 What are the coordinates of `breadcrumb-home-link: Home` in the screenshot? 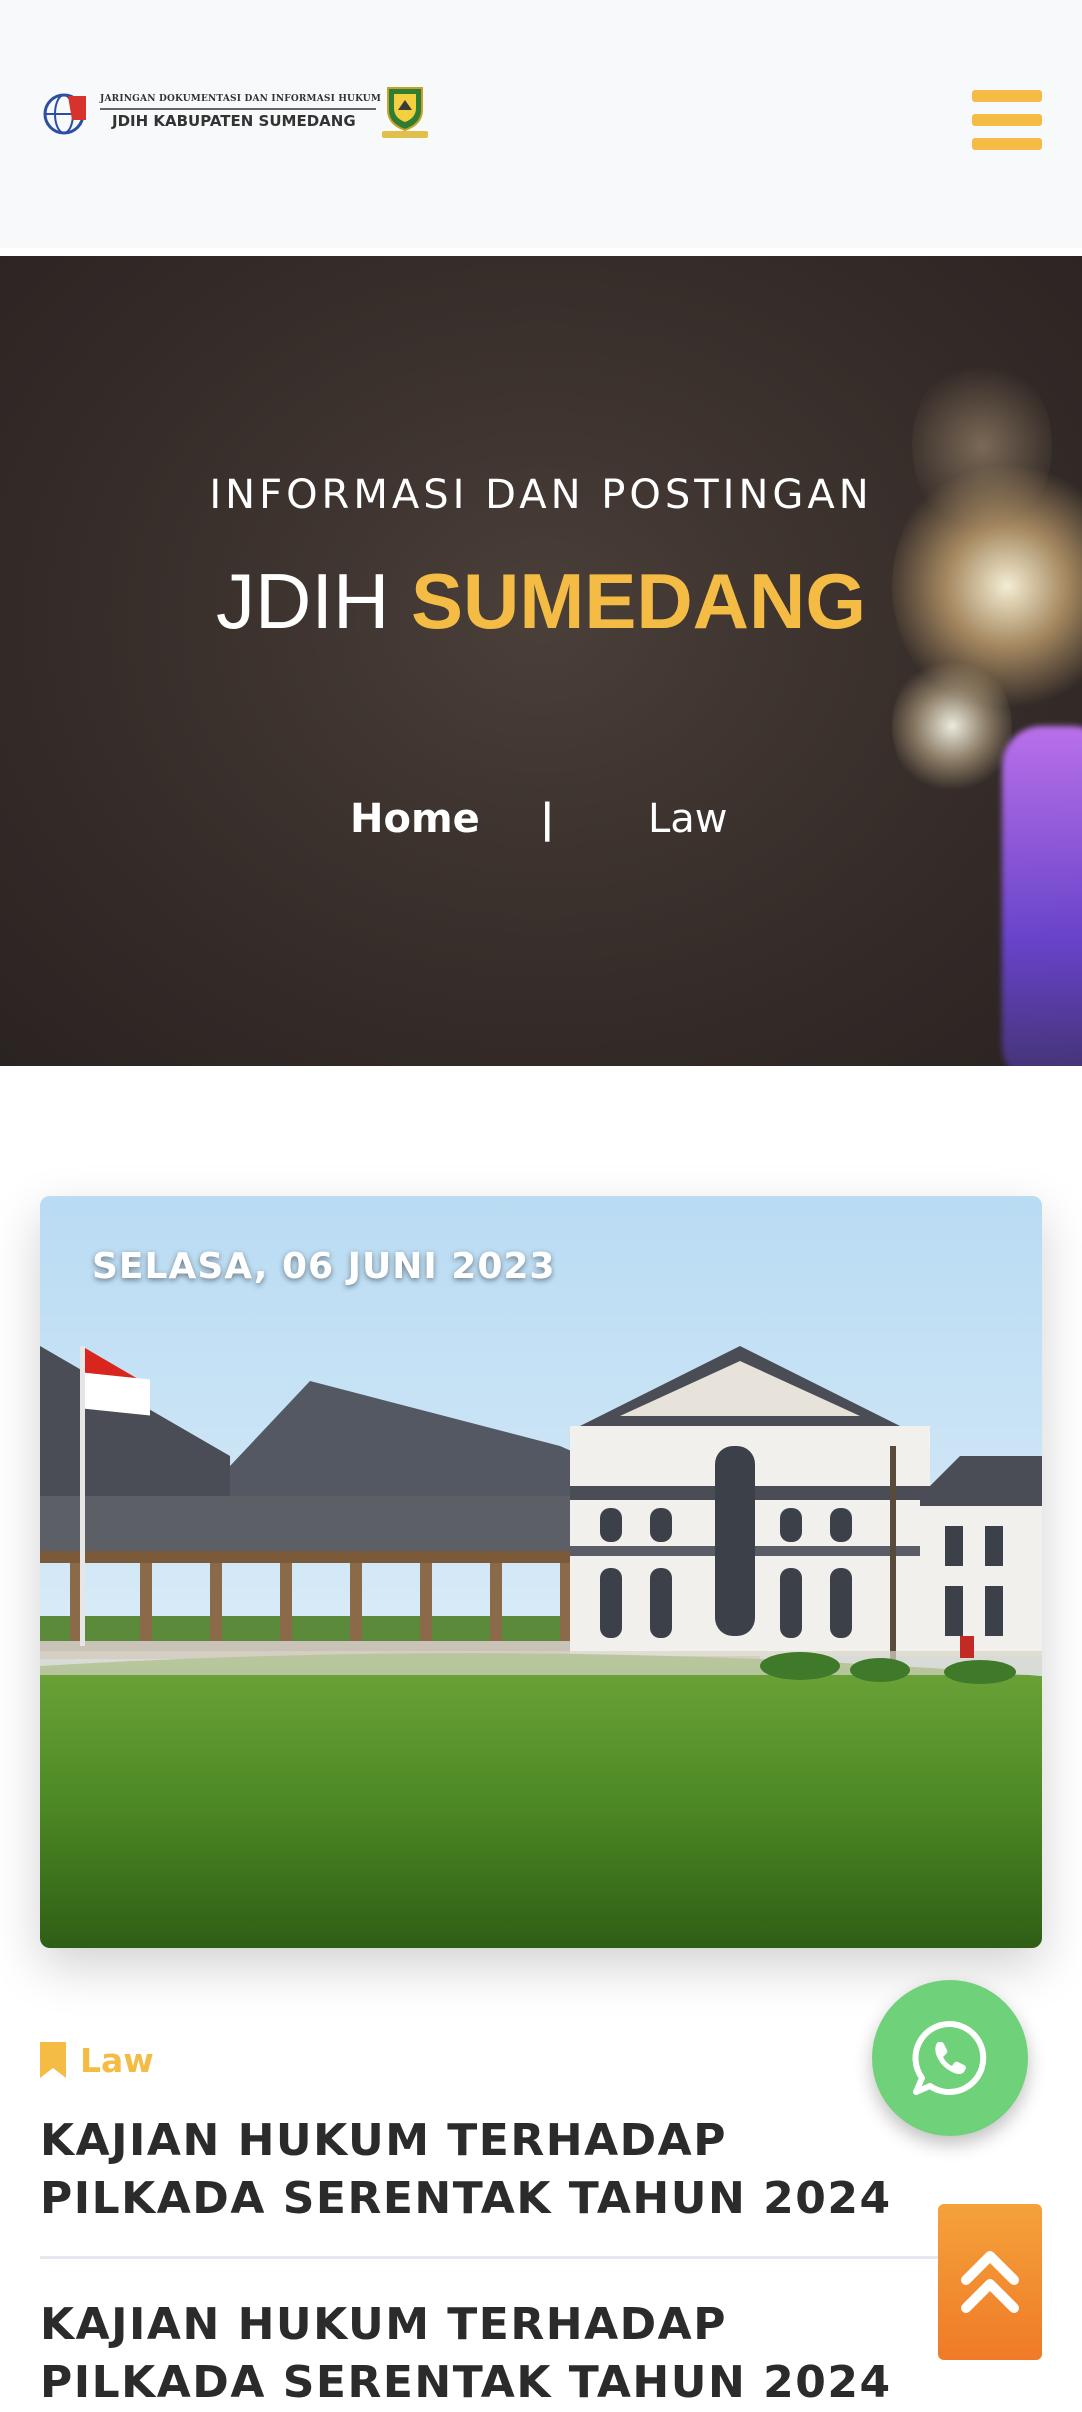 It's located at (415, 819).